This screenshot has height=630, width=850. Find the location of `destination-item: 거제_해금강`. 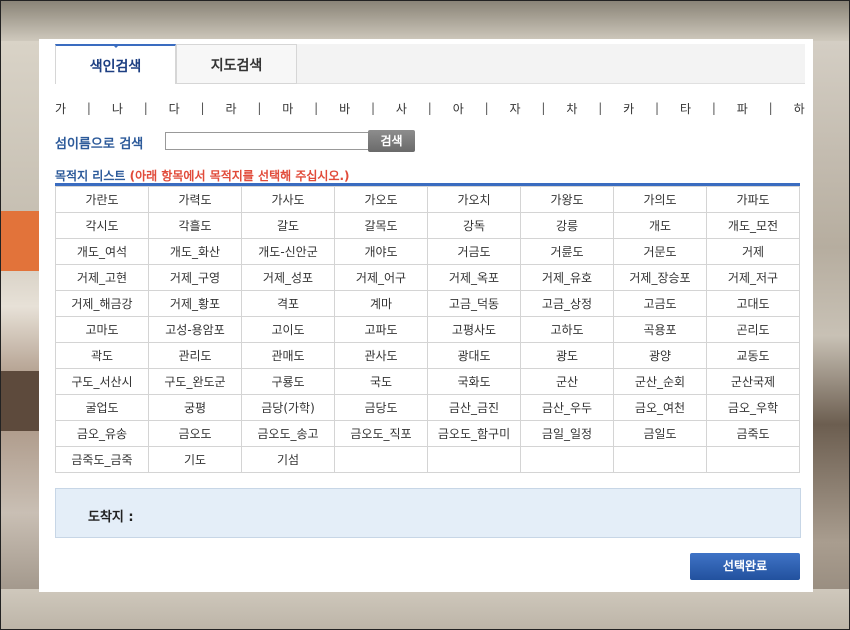

destination-item: 거제_해금강 is located at coordinates (102, 303).